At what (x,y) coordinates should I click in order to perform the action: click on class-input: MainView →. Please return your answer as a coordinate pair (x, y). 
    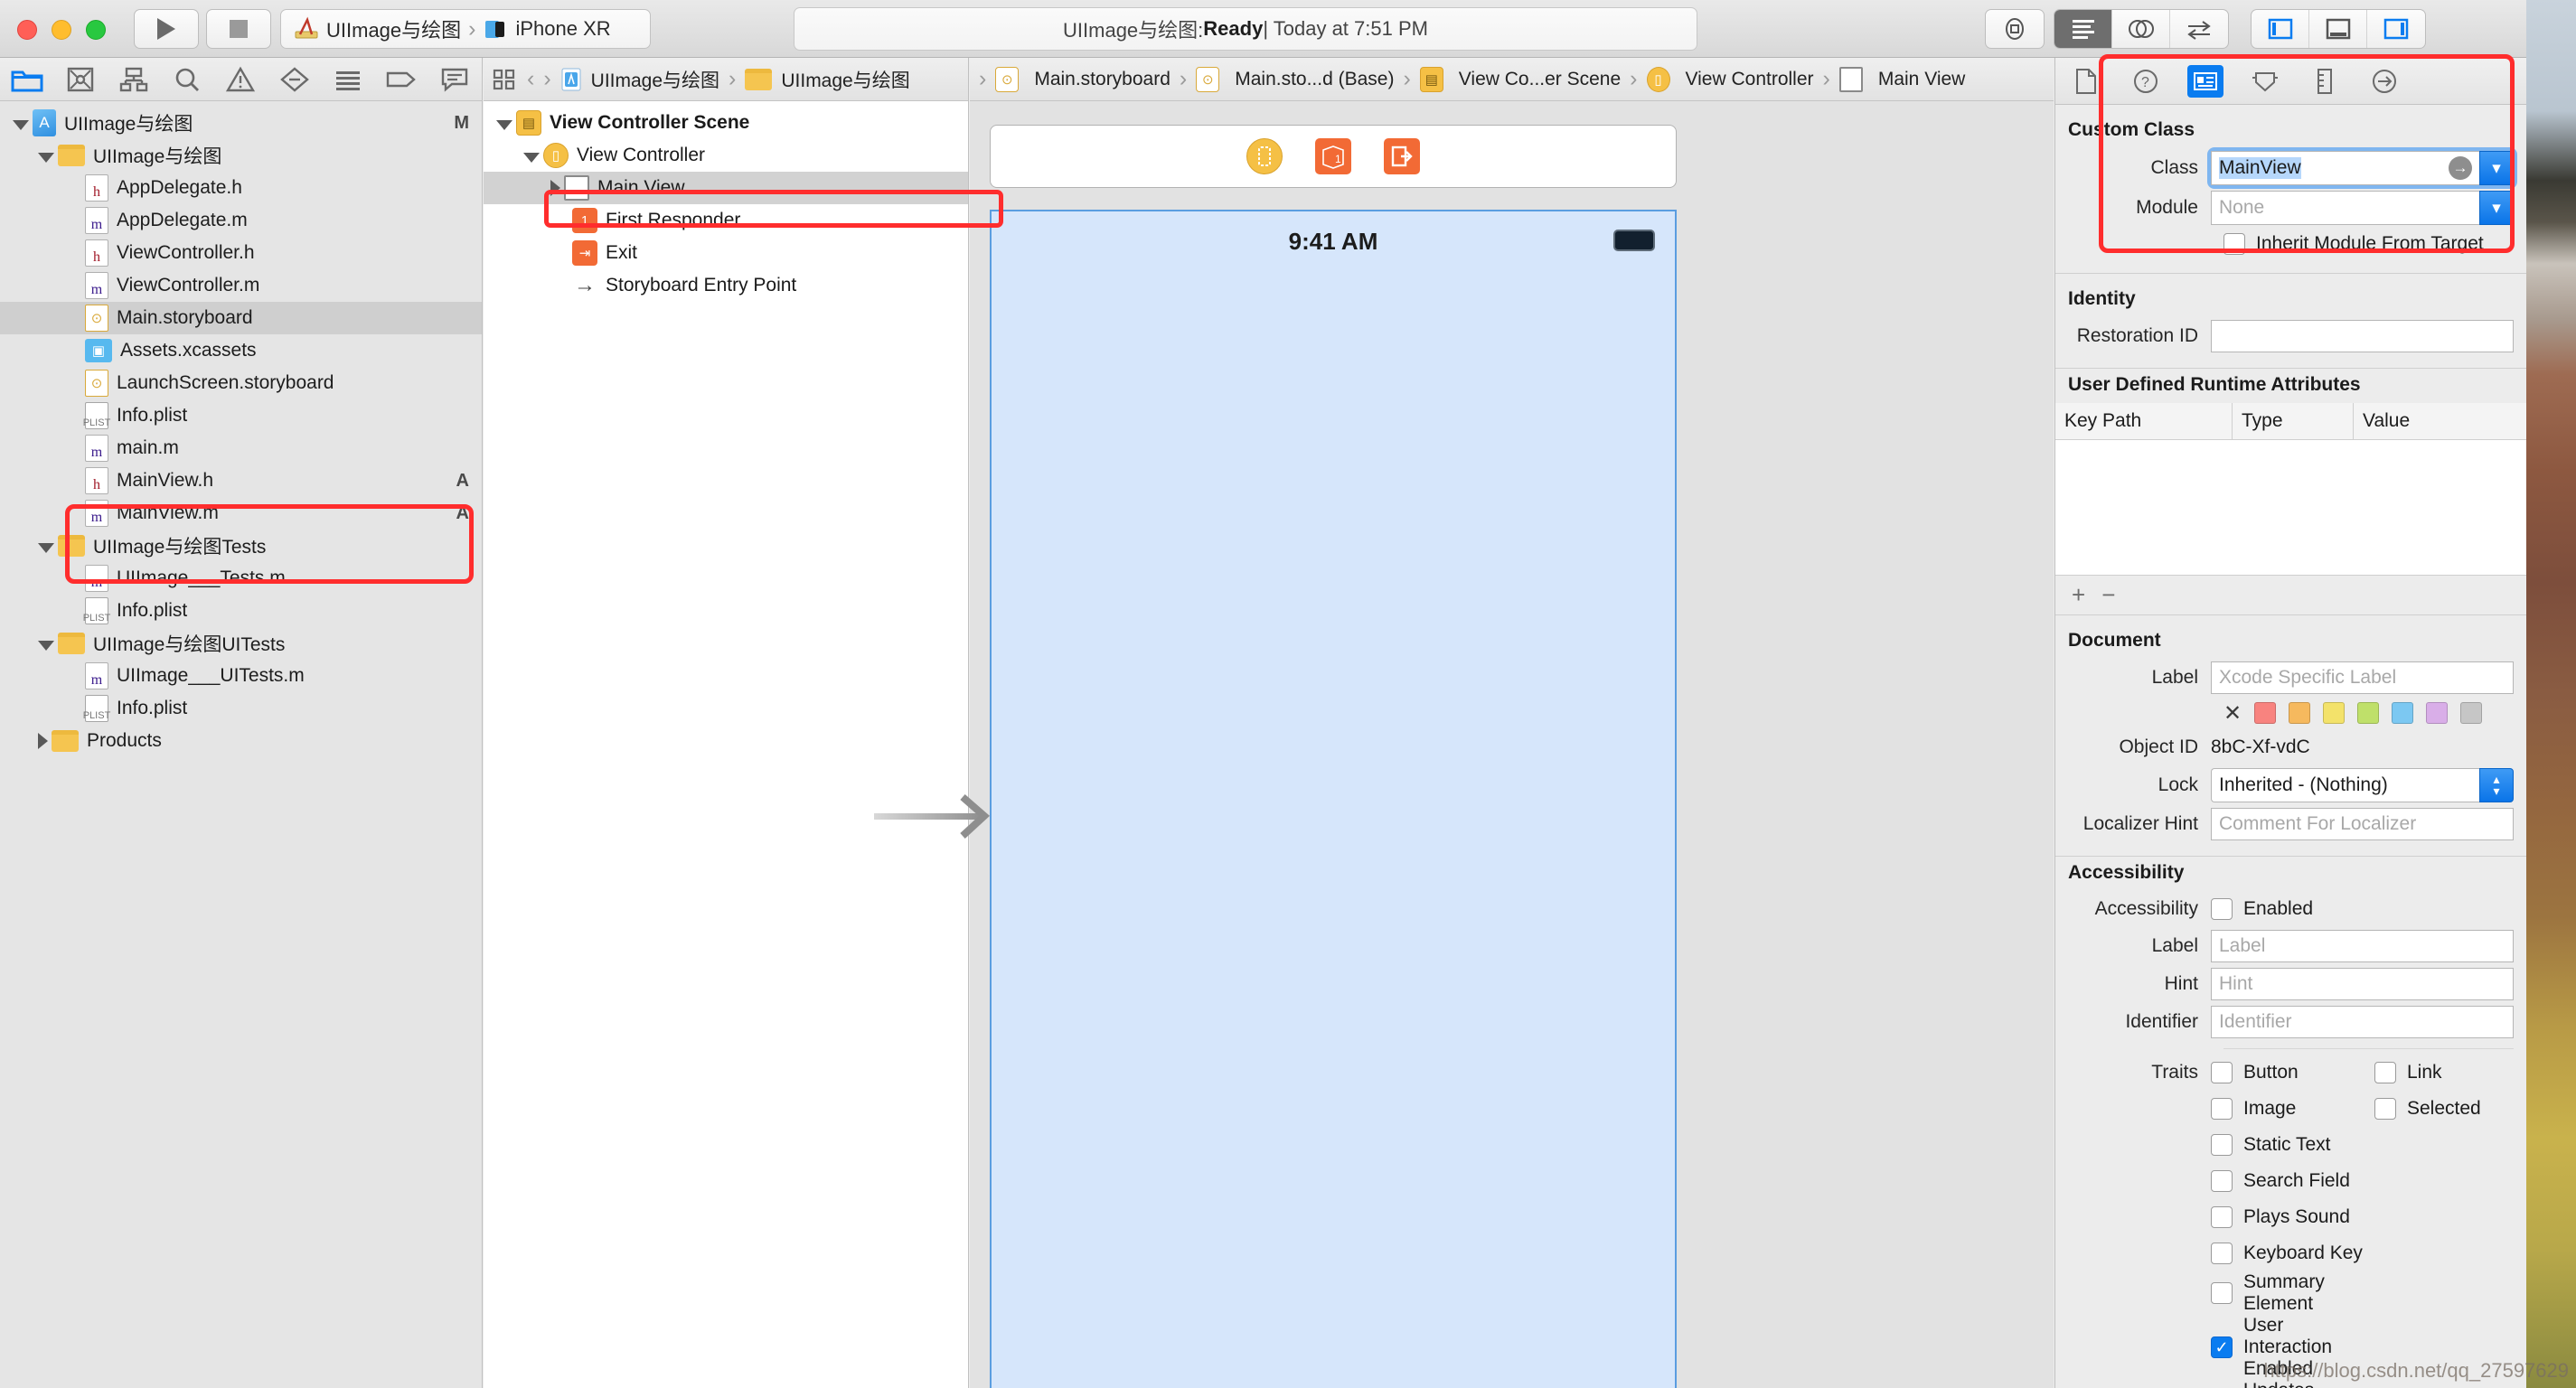
    Looking at the image, I should click on (2345, 168).